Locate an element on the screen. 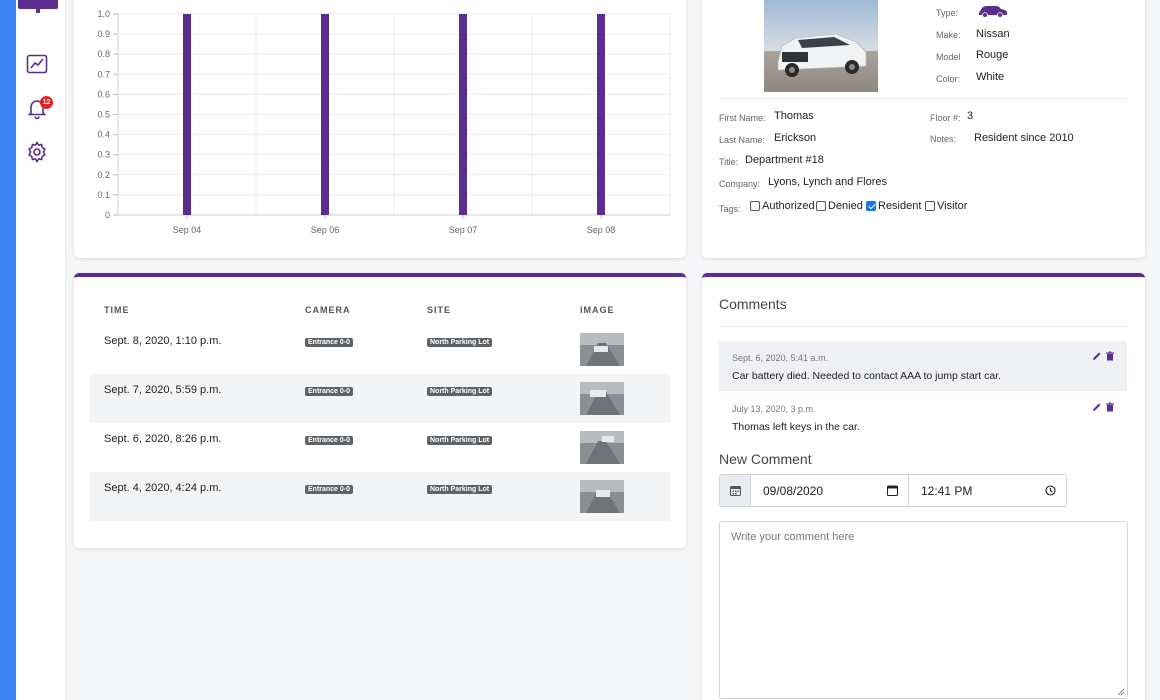 The width and height of the screenshot is (1160, 700). car-icon is located at coordinates (993, 12).